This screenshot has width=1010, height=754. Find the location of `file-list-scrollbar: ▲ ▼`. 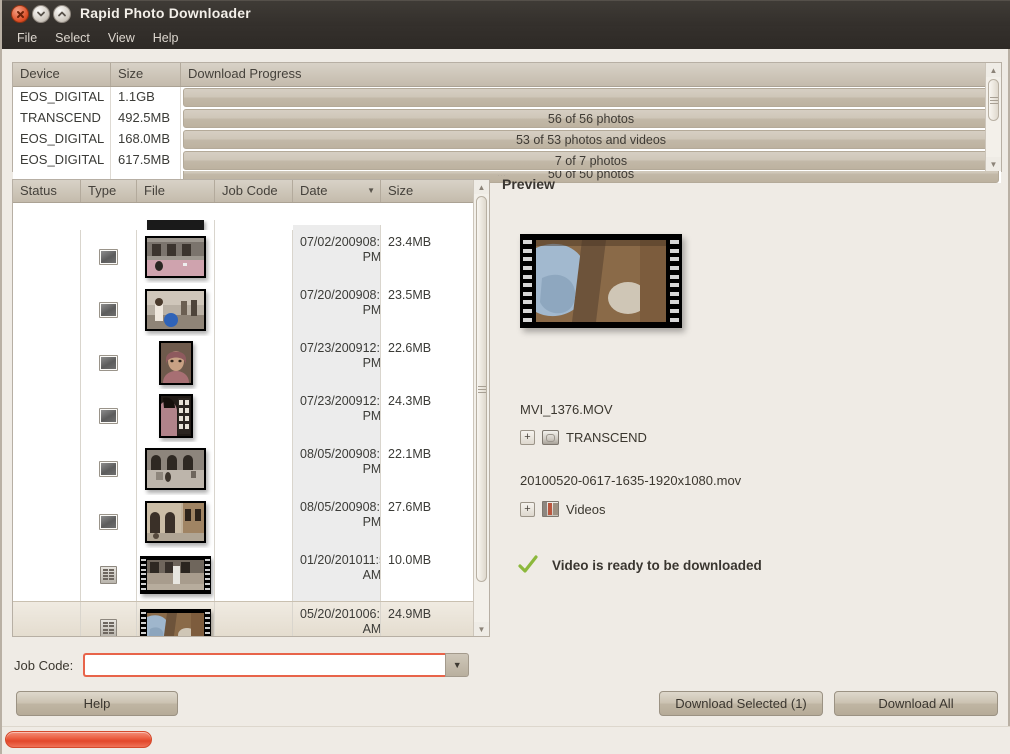

file-list-scrollbar: ▲ ▼ is located at coordinates (481, 408).